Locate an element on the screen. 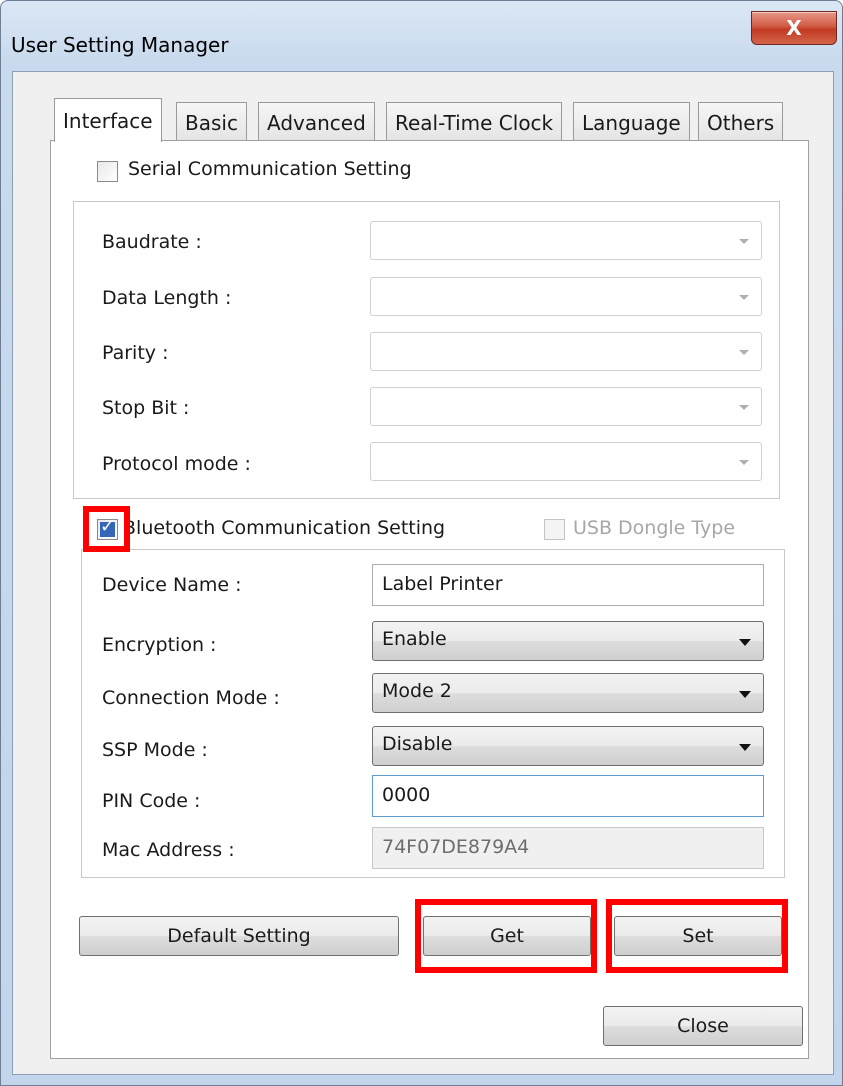 The height and width of the screenshot is (1086, 843). encryption-select: Enable is located at coordinates (568, 641).